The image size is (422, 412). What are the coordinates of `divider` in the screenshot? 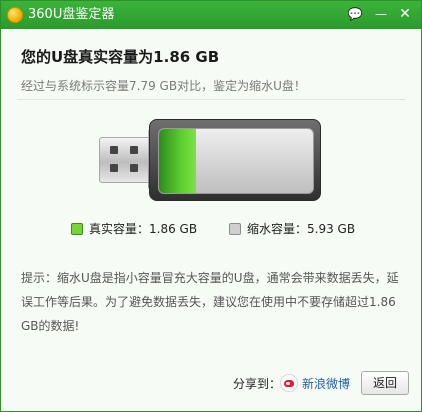 It's located at (211, 99).